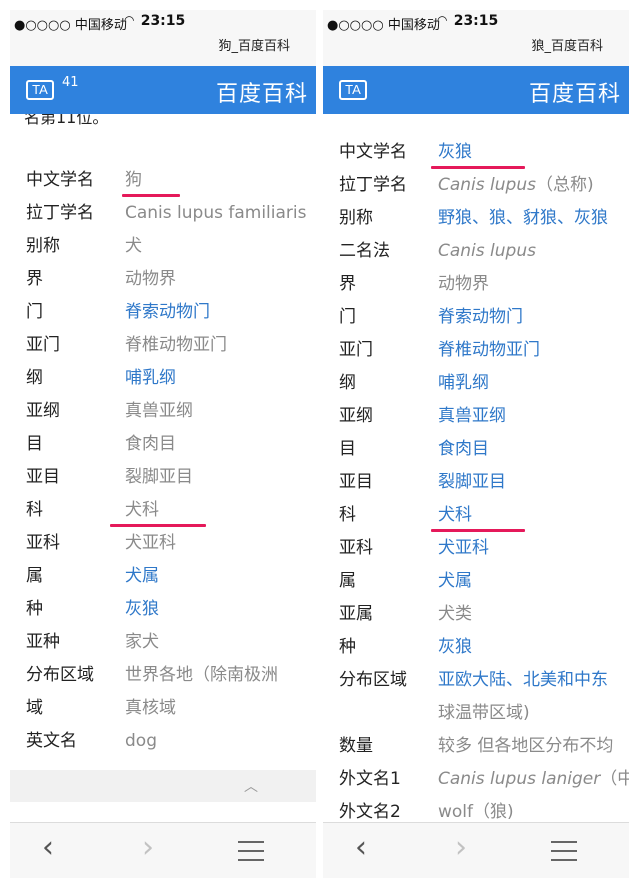  Describe the element at coordinates (163, 786) in the screenshot. I see `collapse-bar: ︿` at that location.